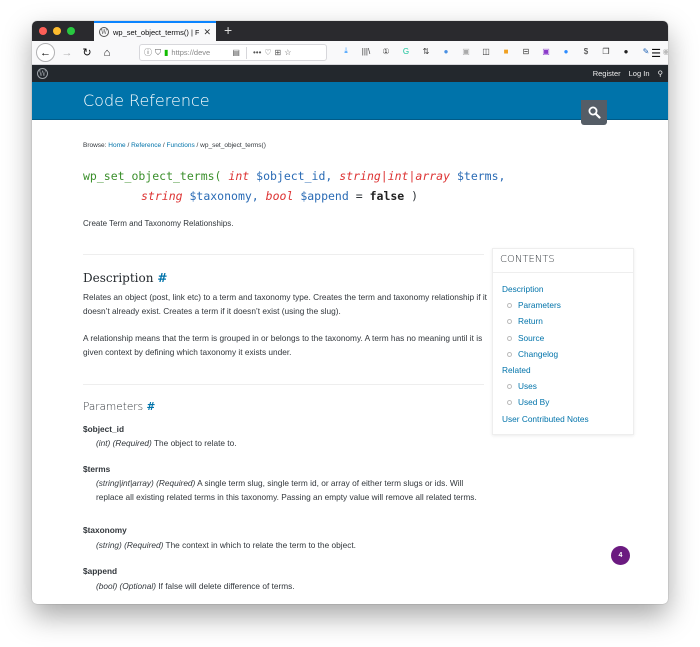 The height and width of the screenshot is (647, 700). I want to click on toc-title: CONTENTS, so click(563, 261).